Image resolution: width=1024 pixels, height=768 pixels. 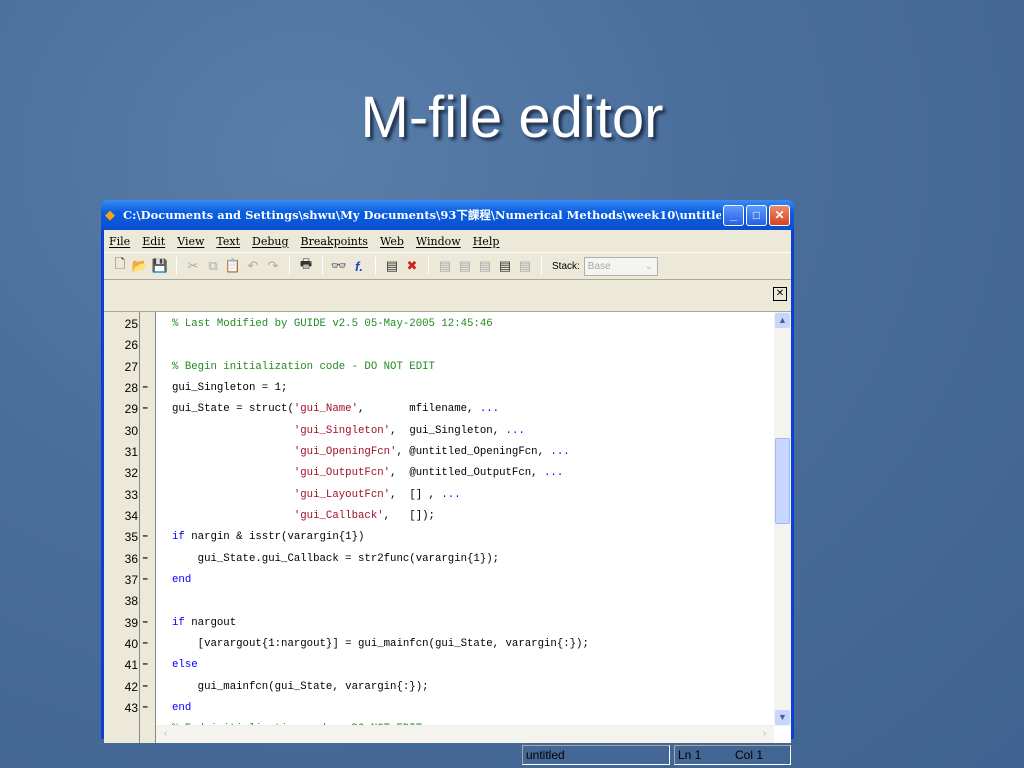 What do you see at coordinates (131, 558) in the screenshot?
I see `line-number: 36` at bounding box center [131, 558].